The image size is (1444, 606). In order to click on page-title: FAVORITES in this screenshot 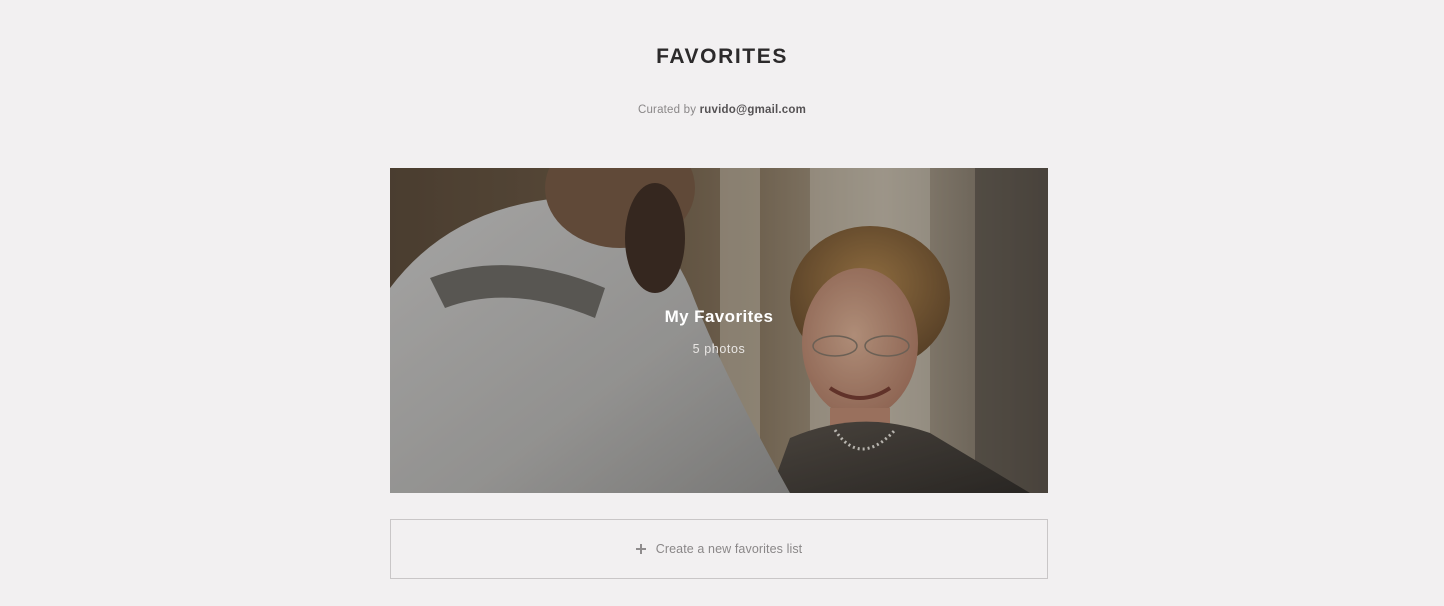, I will do `click(722, 56)`.